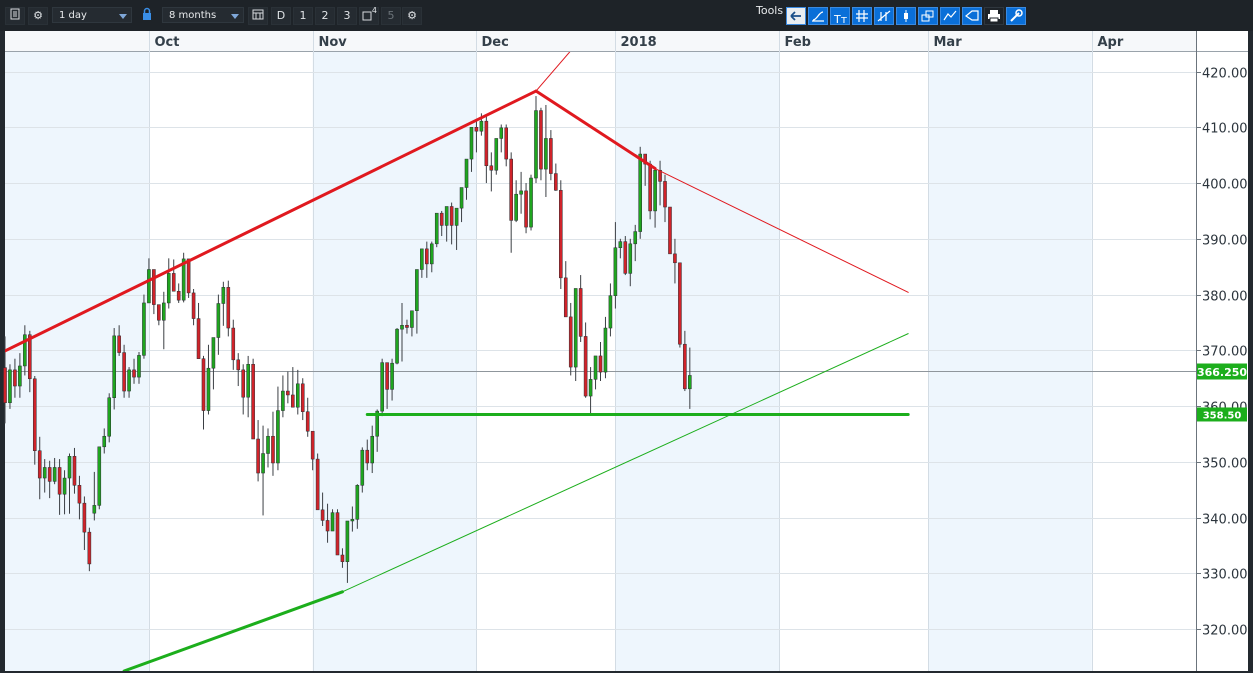 This screenshot has width=1253, height=673. I want to click on print-icon, so click(994, 16).